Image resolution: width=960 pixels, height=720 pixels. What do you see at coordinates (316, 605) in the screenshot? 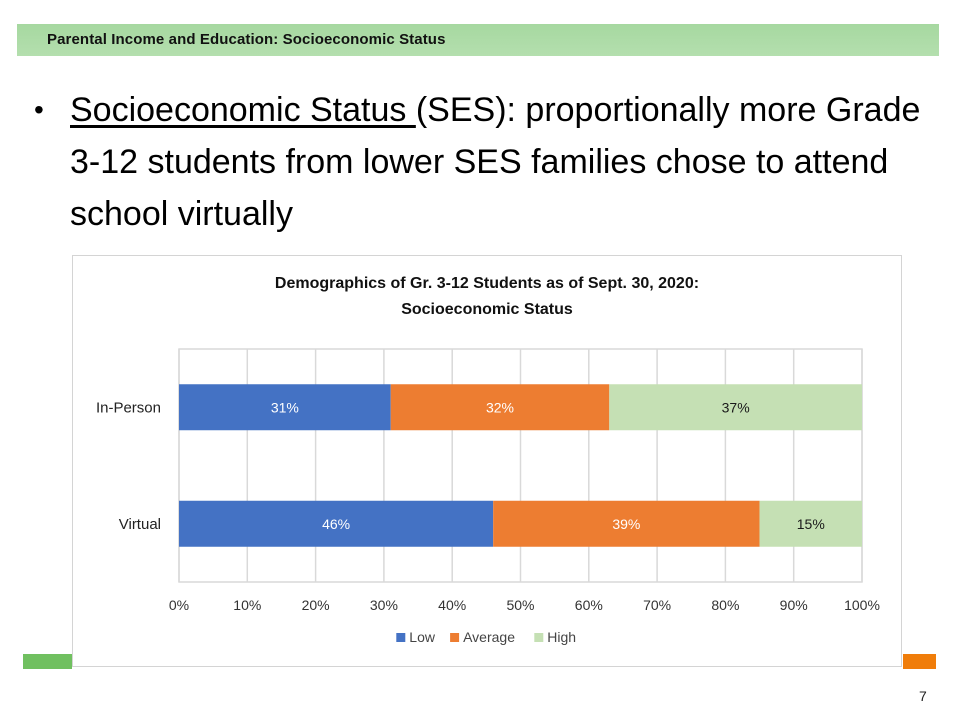
I see `x-tick-label: 20%` at bounding box center [316, 605].